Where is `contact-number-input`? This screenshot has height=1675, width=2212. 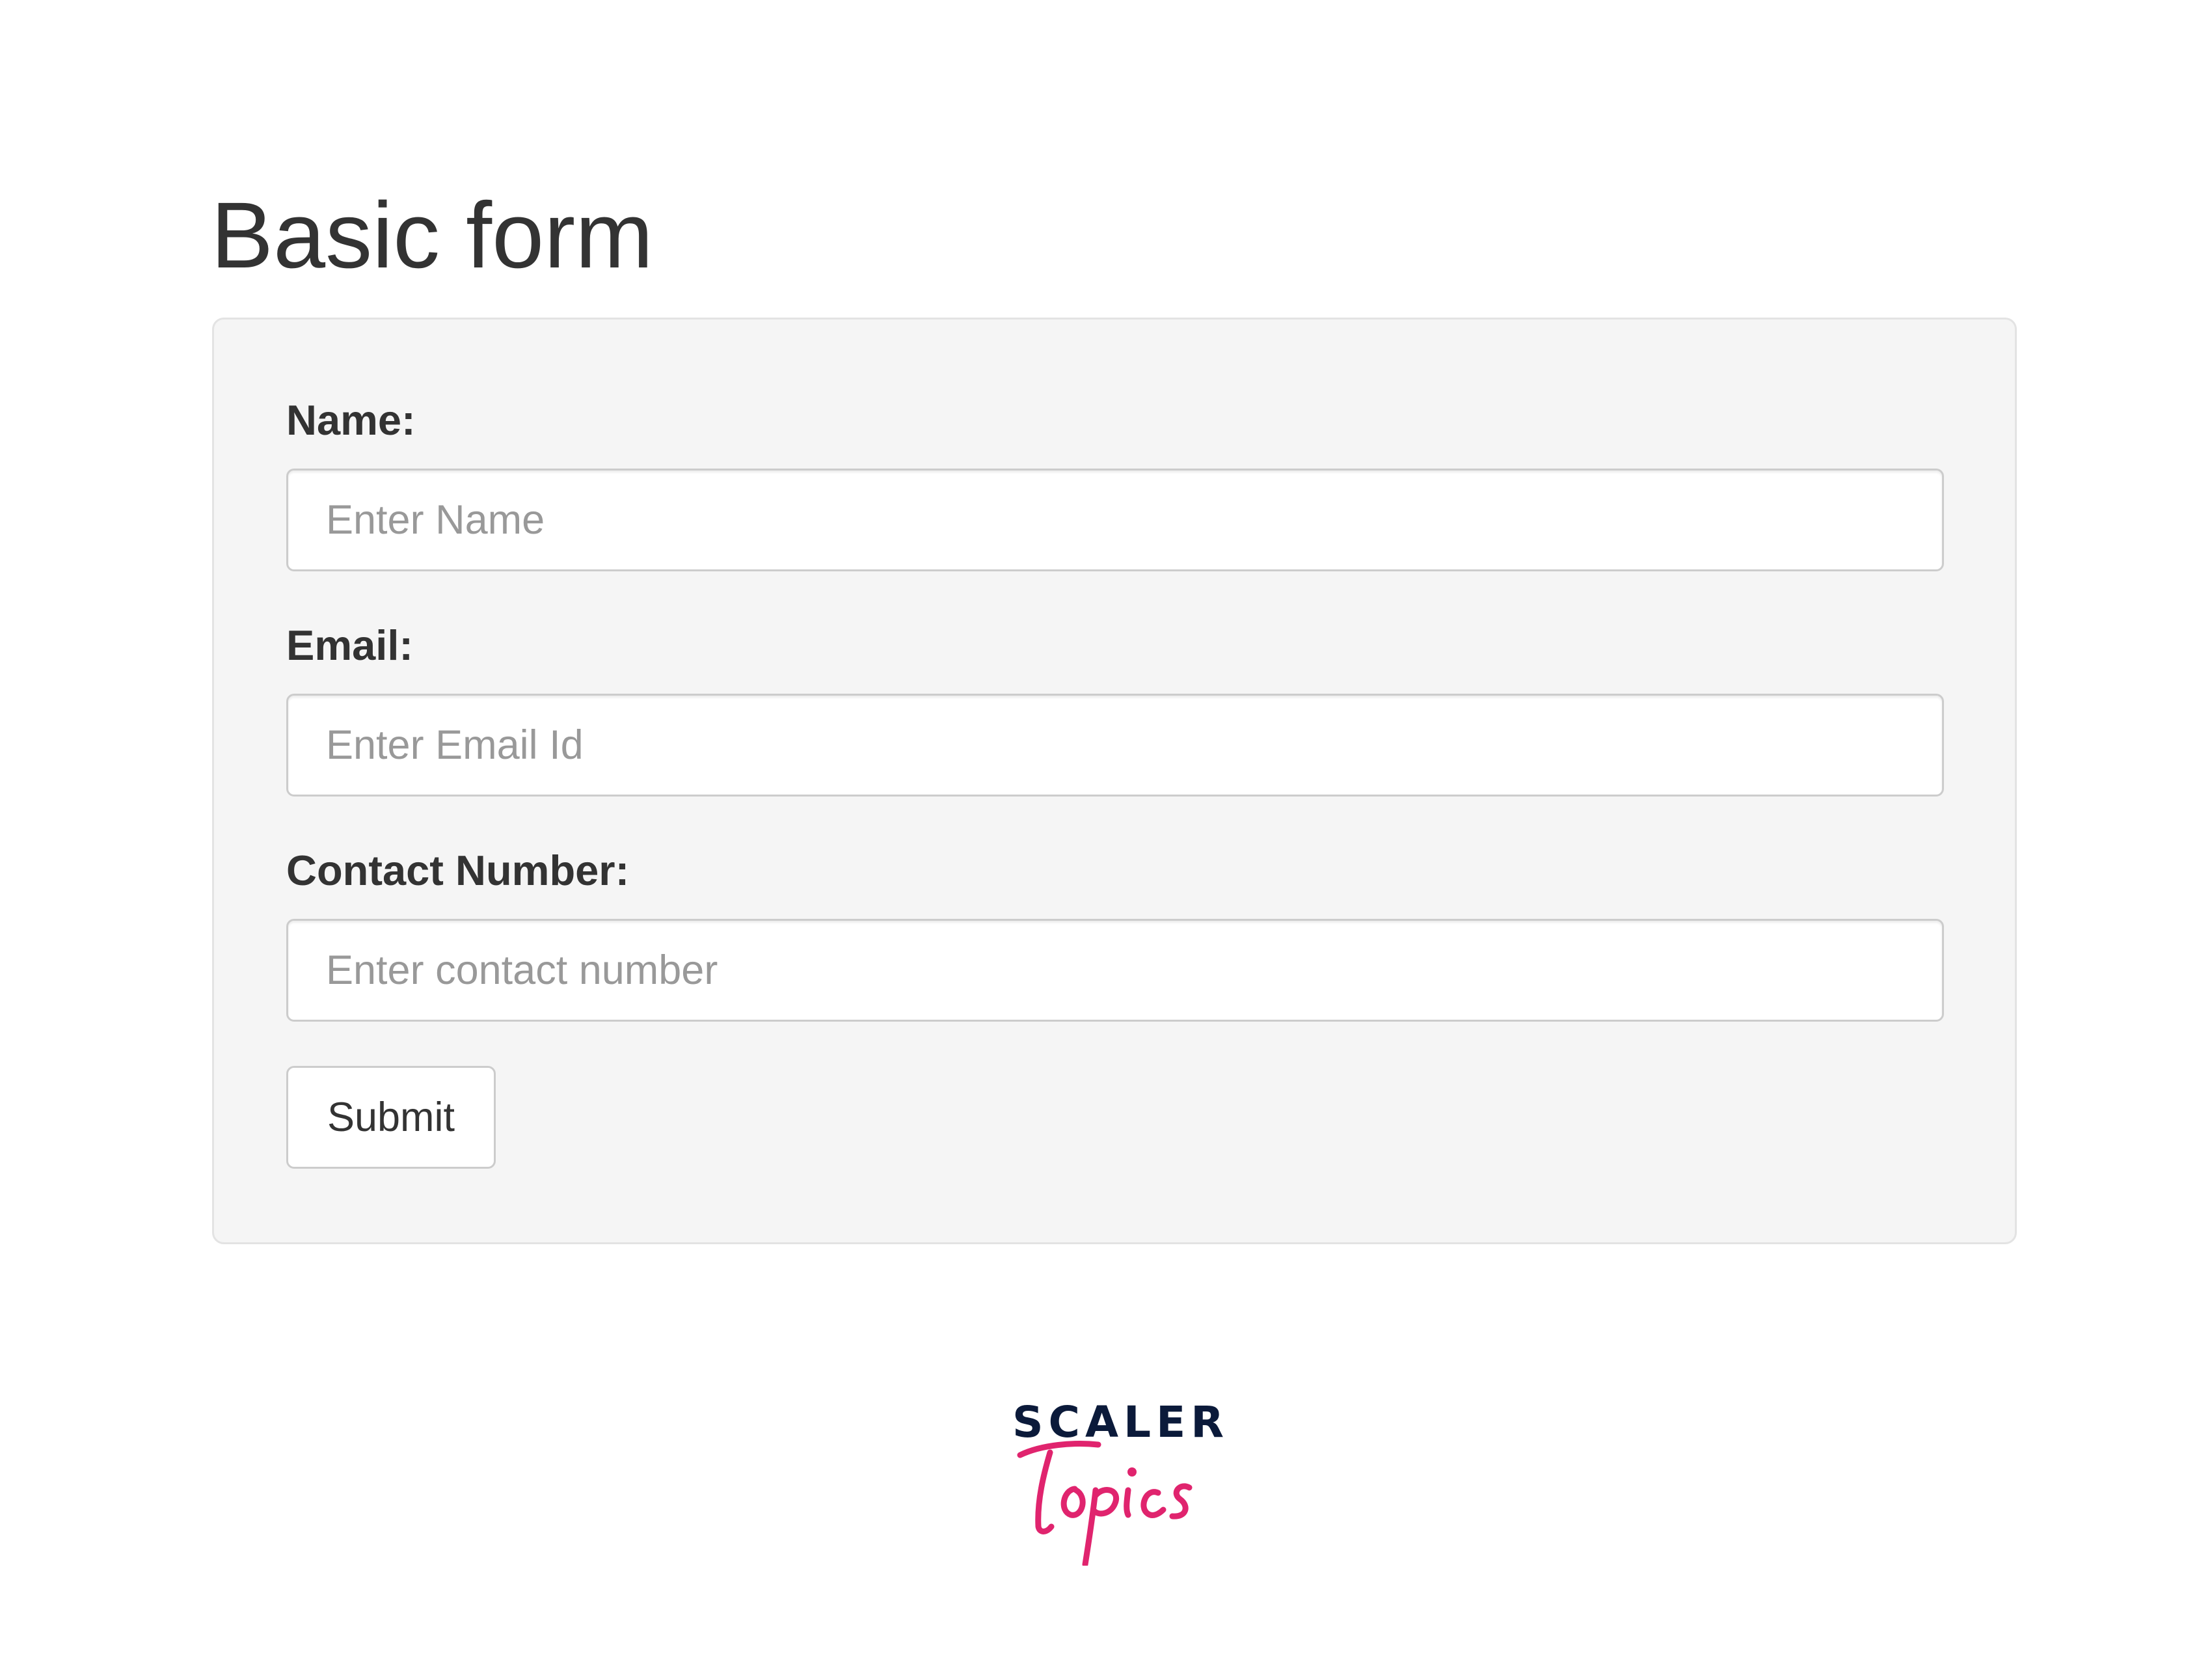
contact-number-input is located at coordinates (1115, 970).